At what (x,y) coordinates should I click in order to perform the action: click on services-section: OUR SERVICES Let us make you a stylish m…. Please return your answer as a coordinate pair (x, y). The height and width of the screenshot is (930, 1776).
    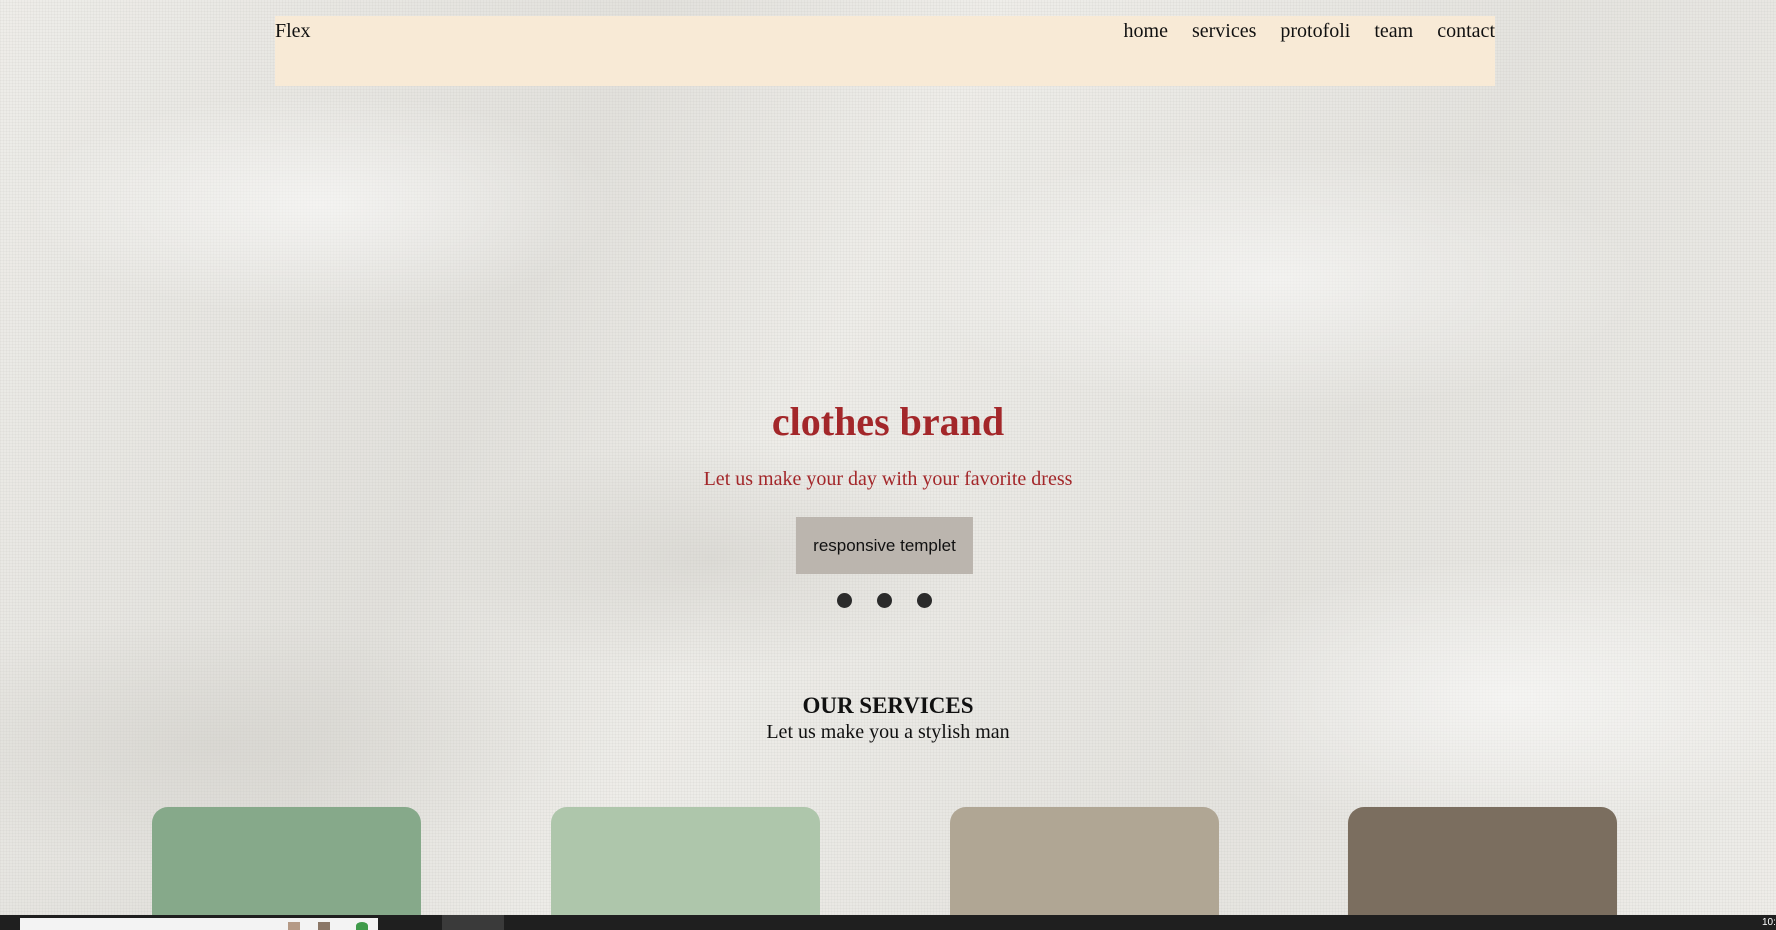
    Looking at the image, I should click on (888, 718).